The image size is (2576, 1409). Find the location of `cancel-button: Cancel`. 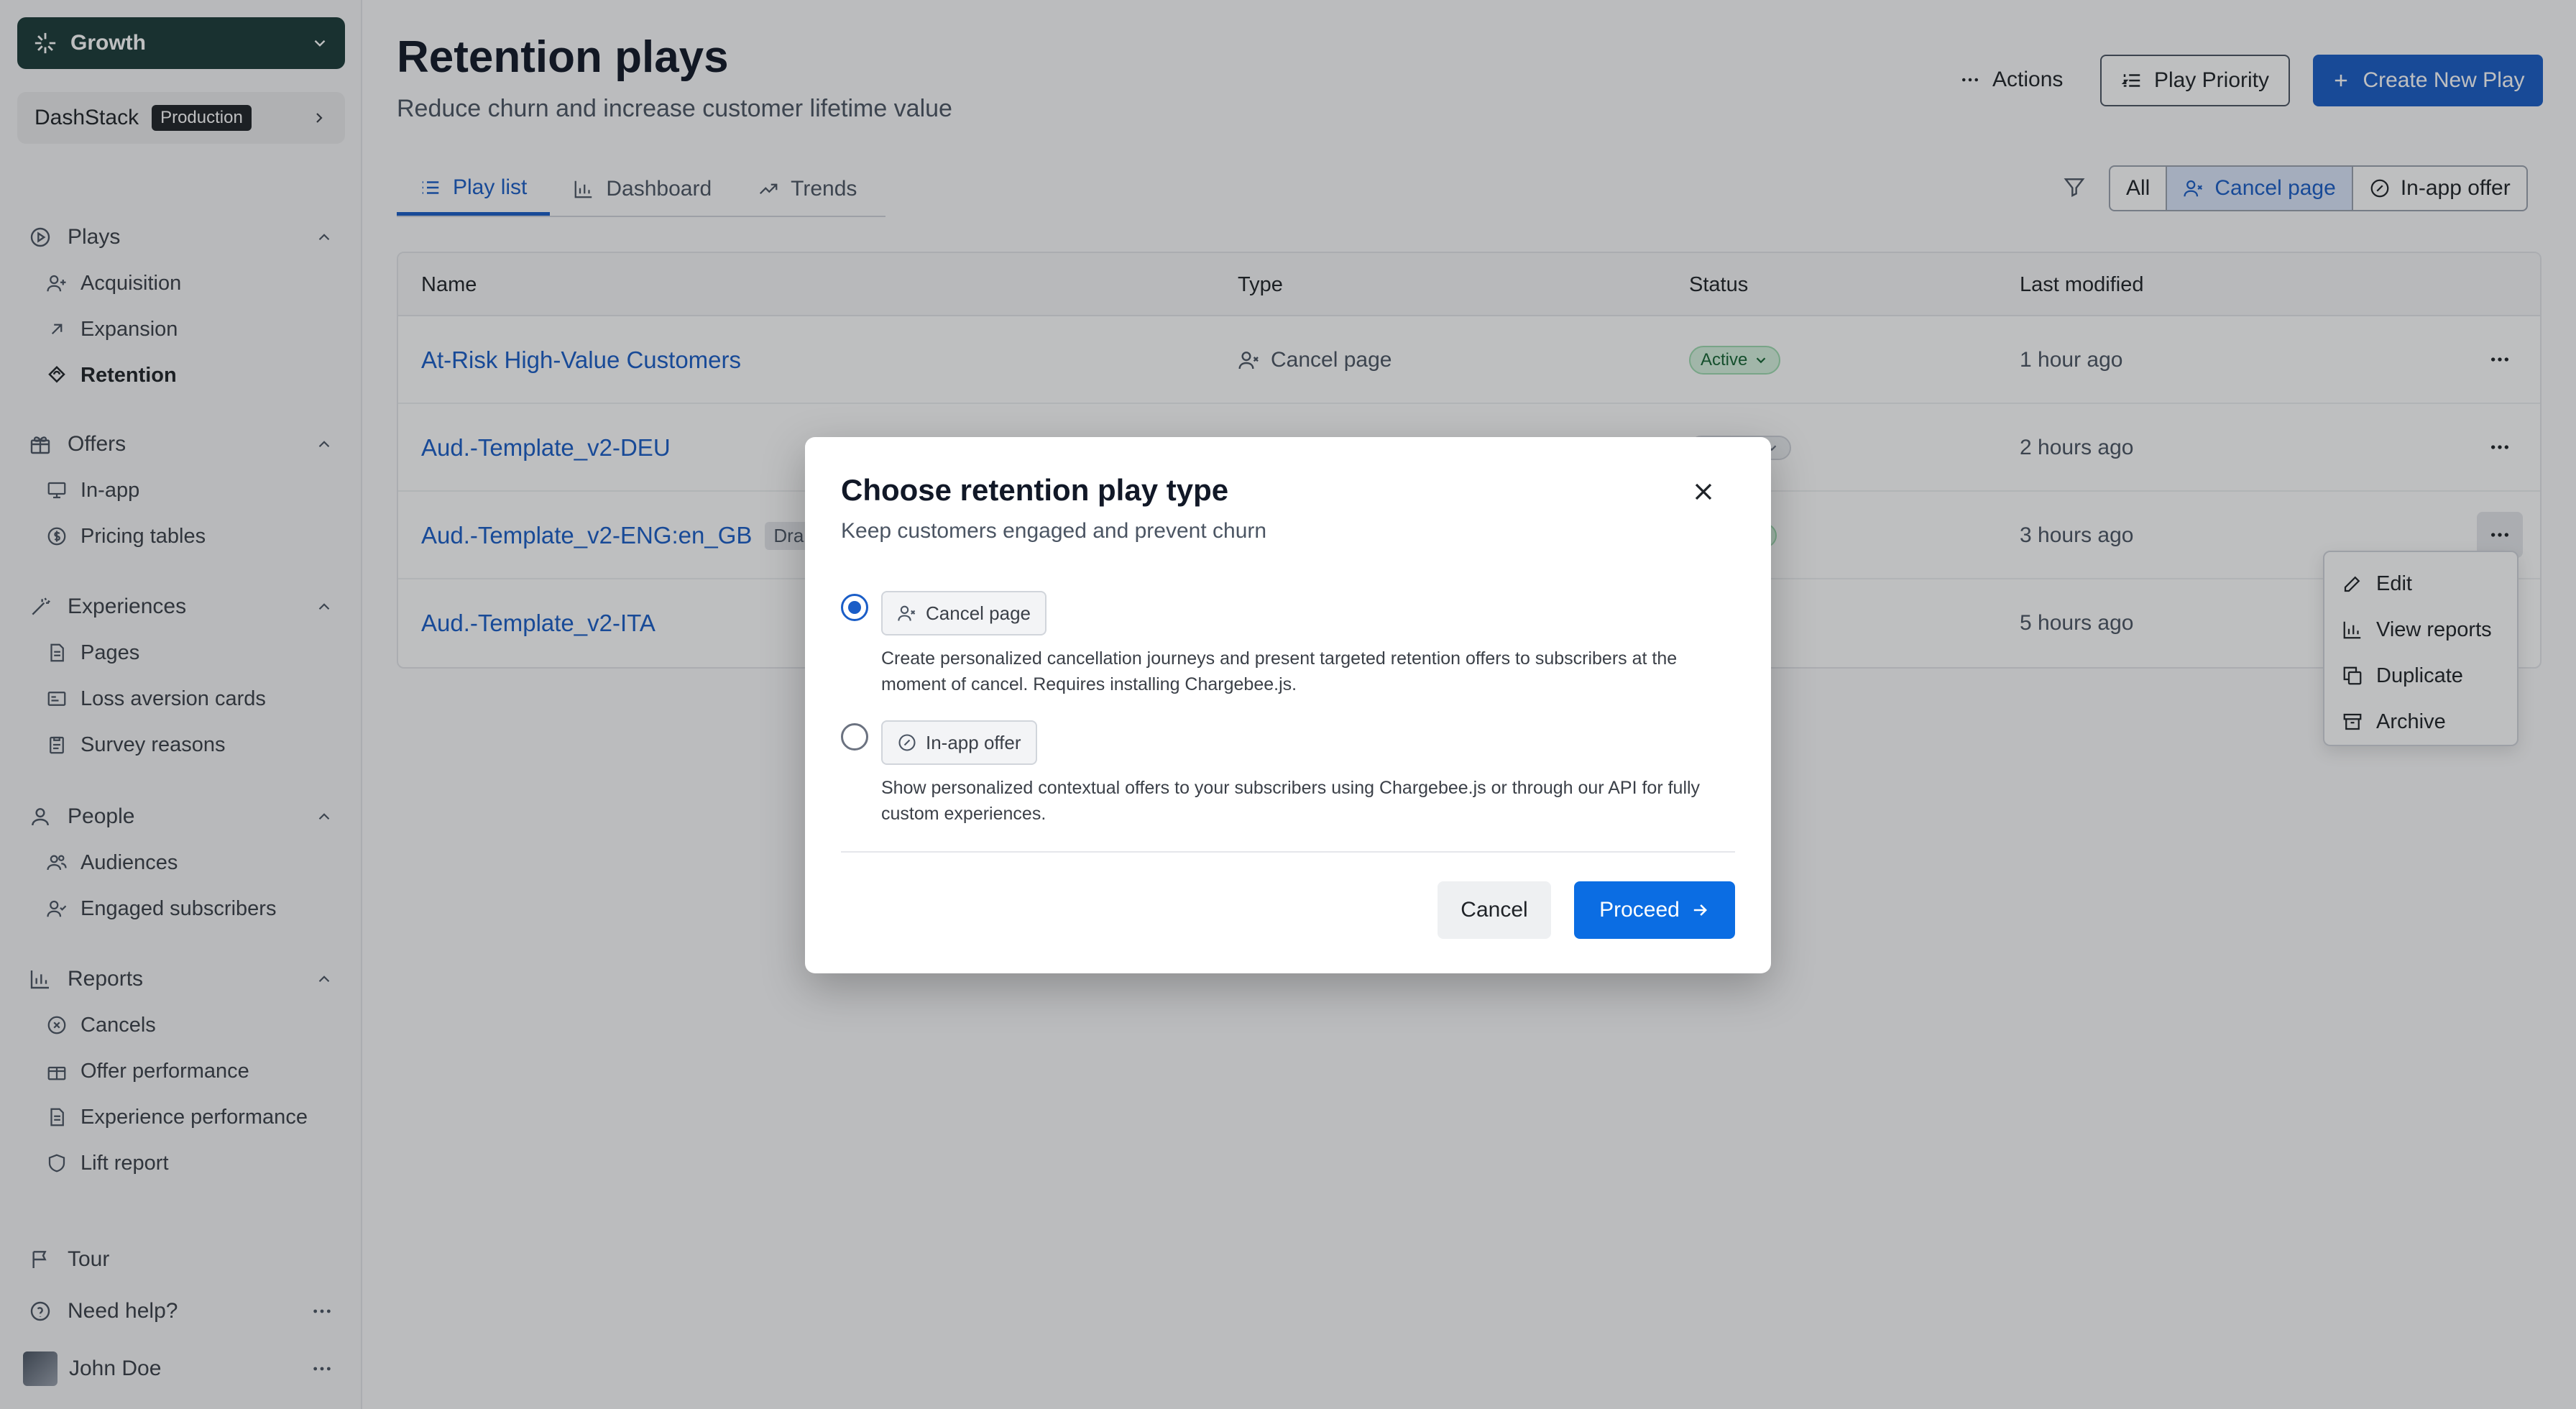

cancel-button: Cancel is located at coordinates (1494, 910).